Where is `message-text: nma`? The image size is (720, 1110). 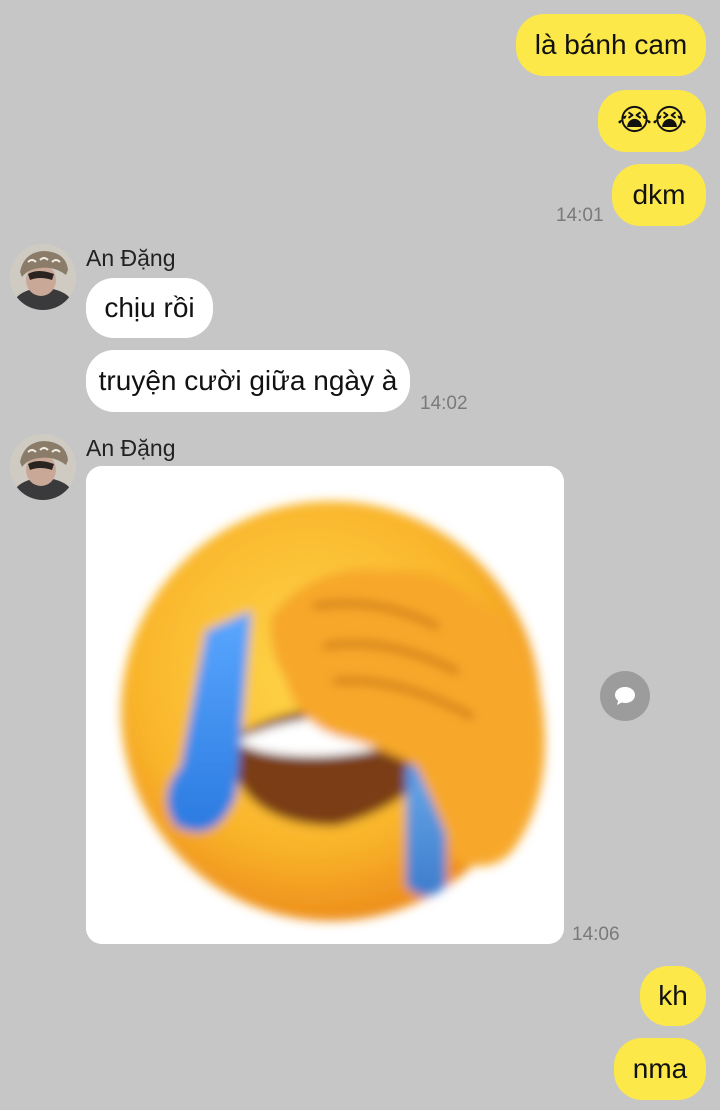 message-text: nma is located at coordinates (660, 1068).